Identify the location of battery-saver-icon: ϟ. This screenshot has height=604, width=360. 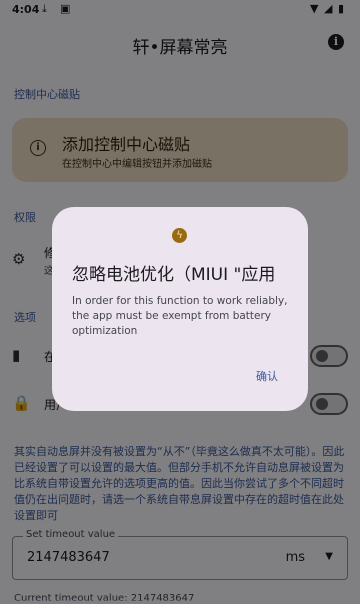
(179, 235).